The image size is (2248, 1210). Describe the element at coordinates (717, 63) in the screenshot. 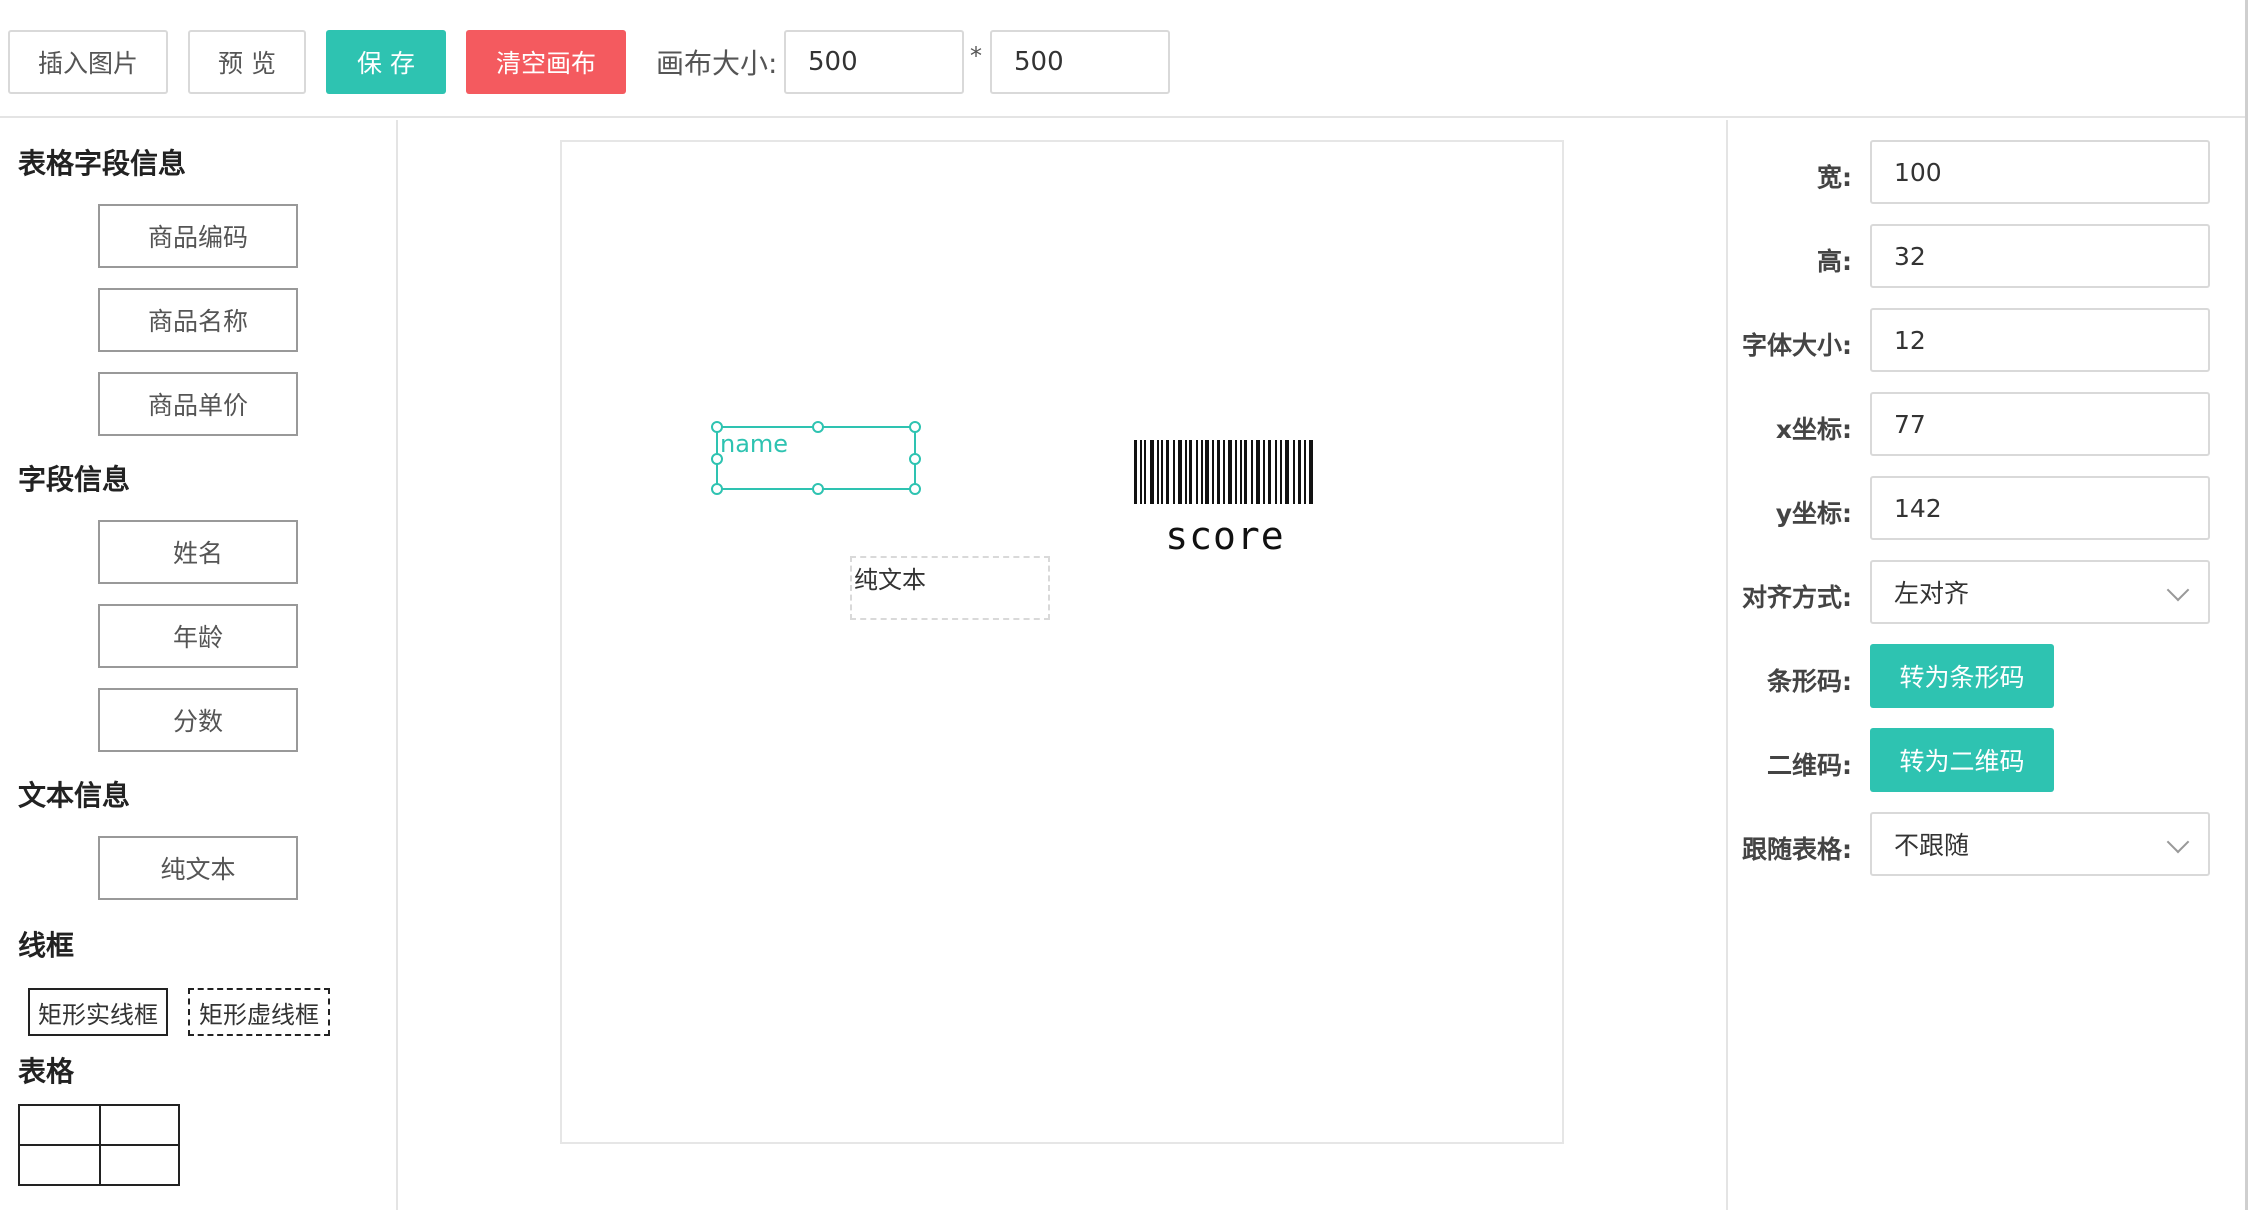

I see `canvas-size-label: 画布大小:` at that location.